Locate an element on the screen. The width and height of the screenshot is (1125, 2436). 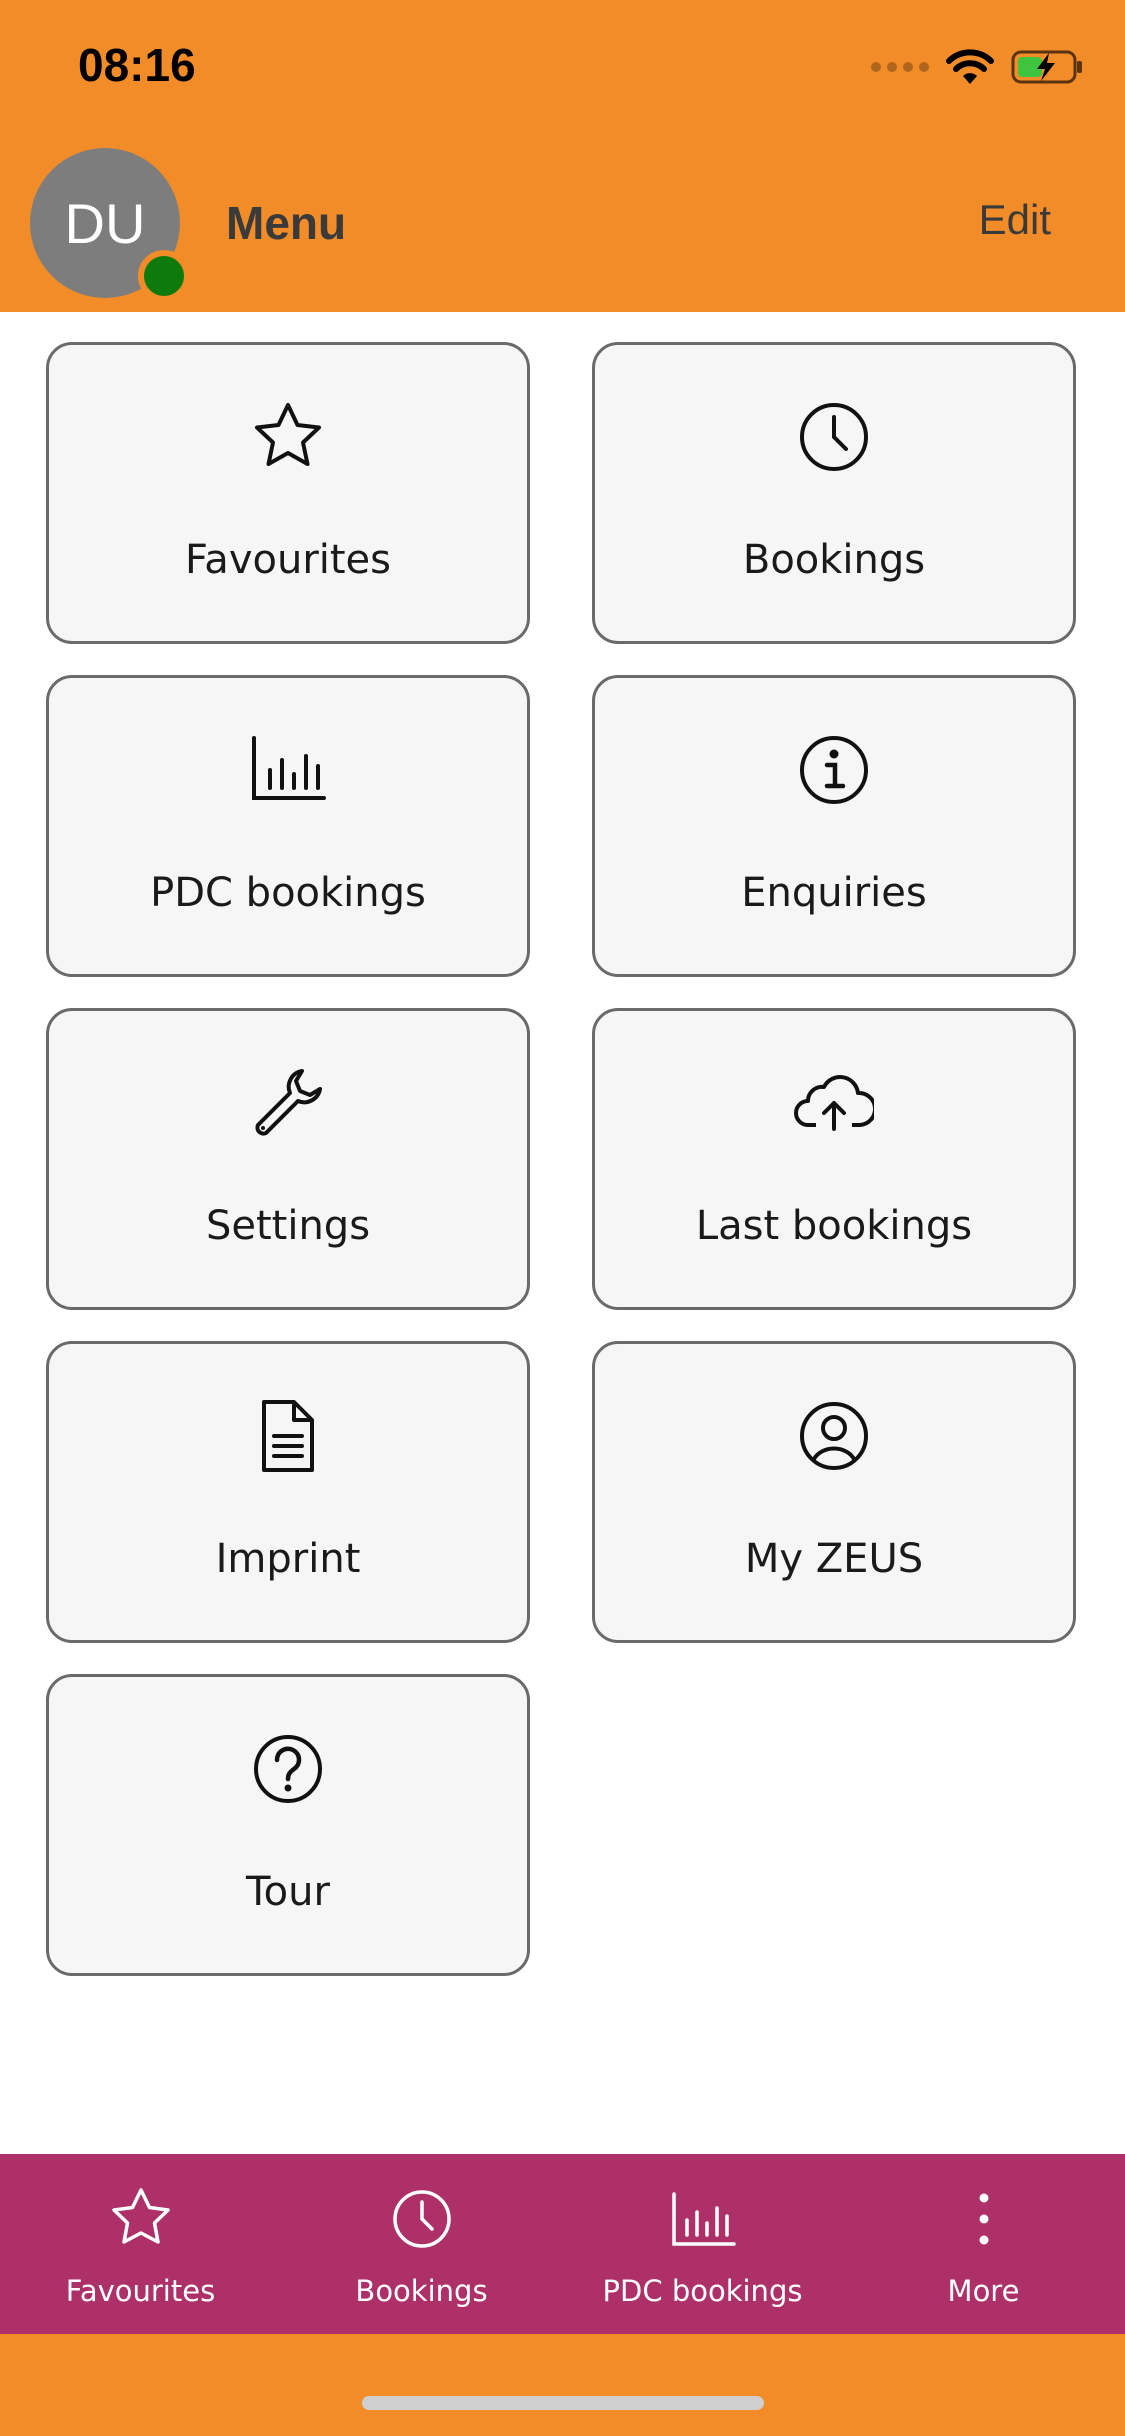
user-circle-icon is located at coordinates (834, 1436).